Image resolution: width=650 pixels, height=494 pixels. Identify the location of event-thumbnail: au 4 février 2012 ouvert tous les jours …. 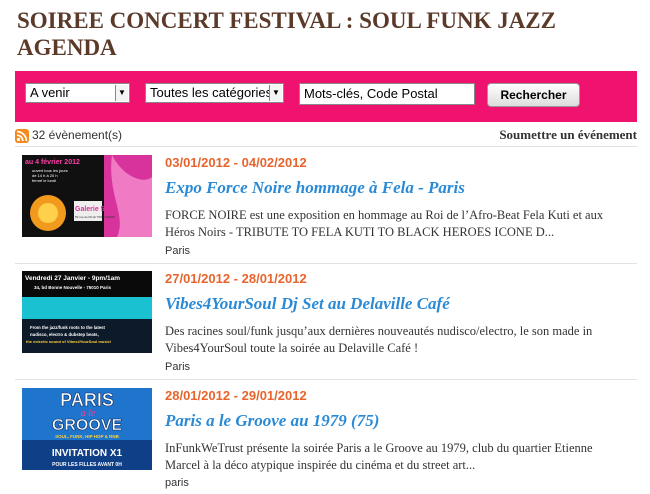
(87, 196).